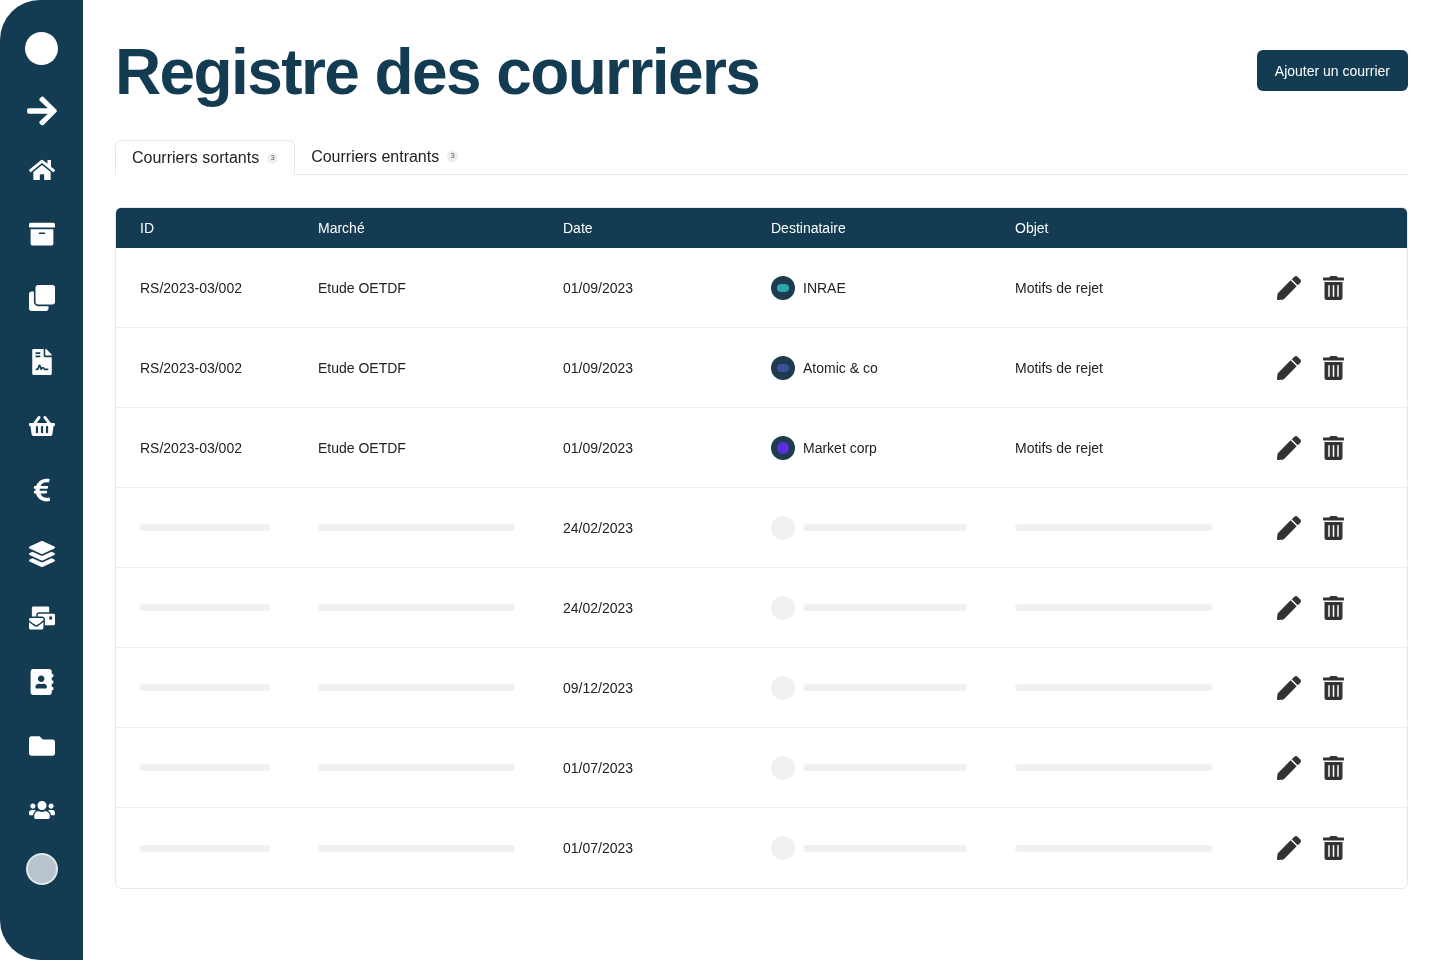 This screenshot has height=960, width=1440. I want to click on column-header: Objet, so click(1032, 228).